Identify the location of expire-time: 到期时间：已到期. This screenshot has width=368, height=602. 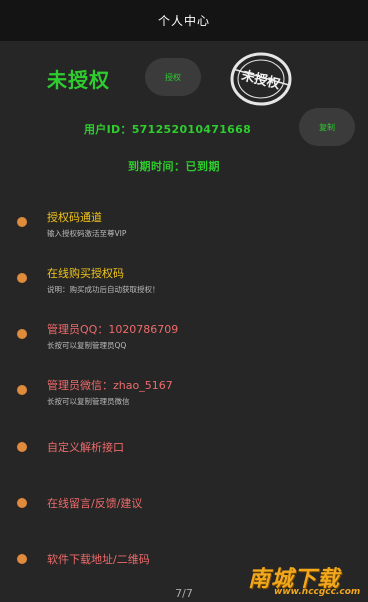
(174, 166).